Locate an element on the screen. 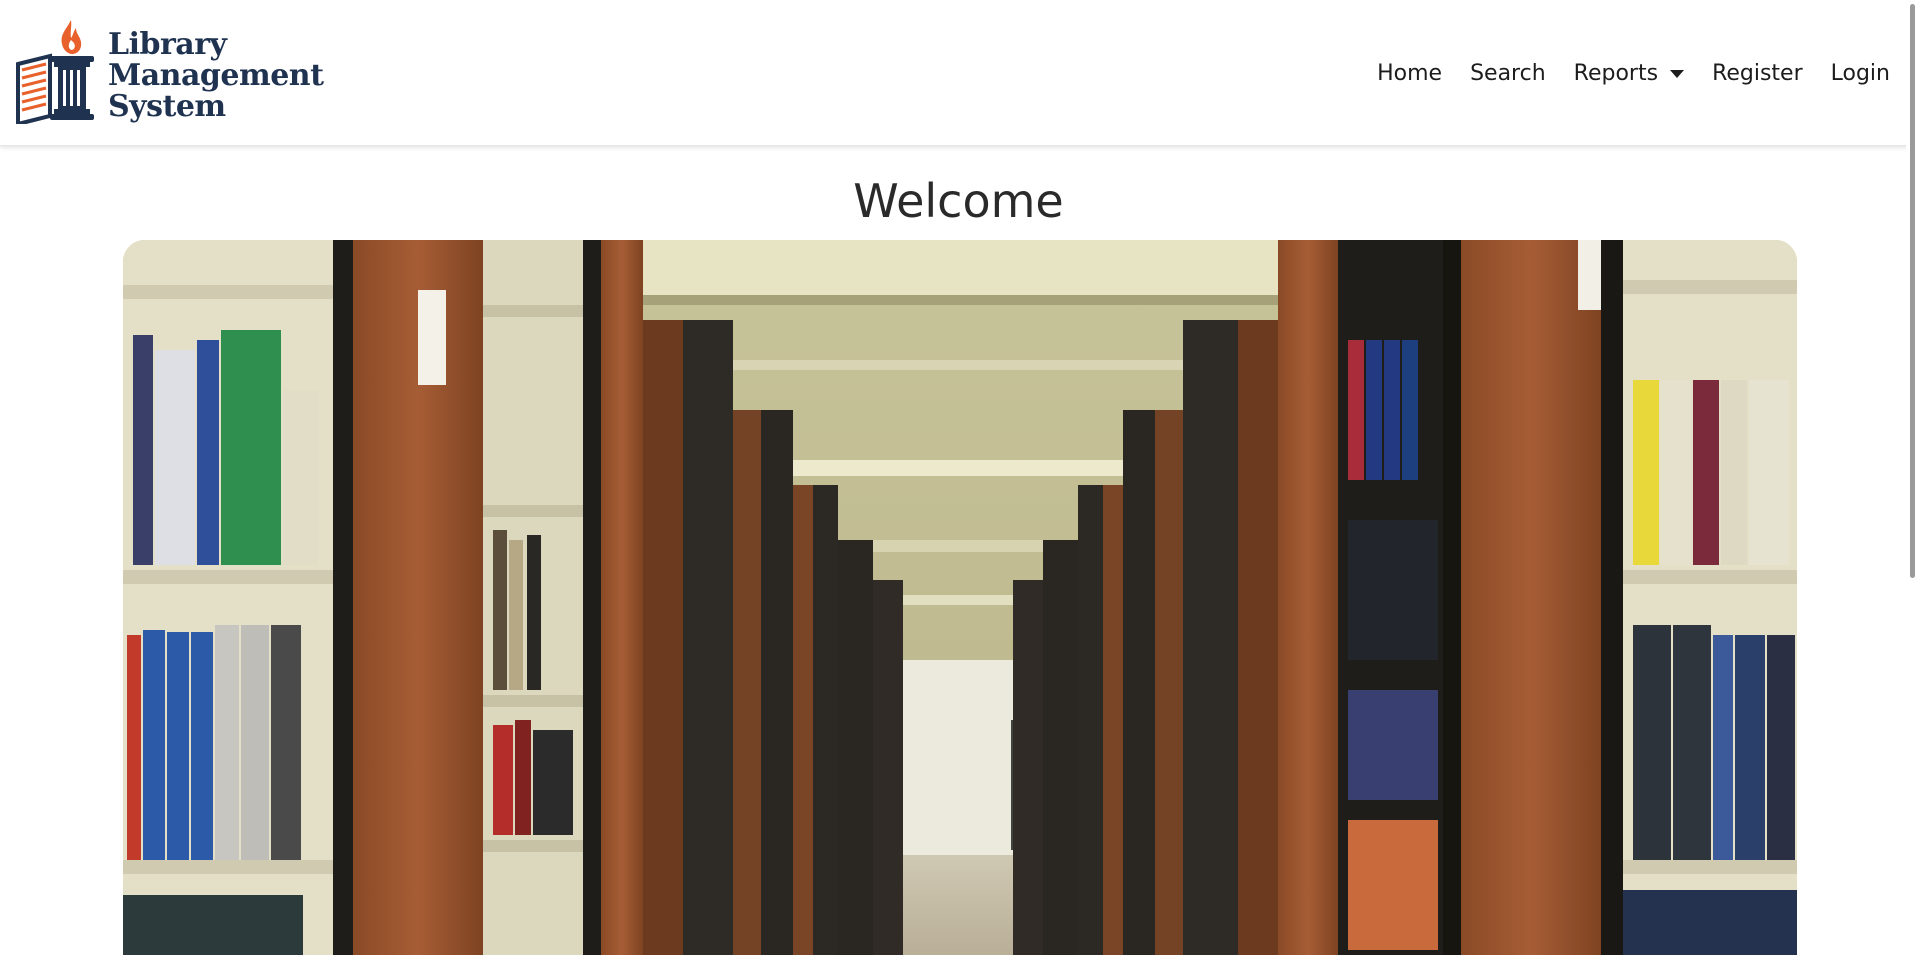 The height and width of the screenshot is (955, 1917). nav-login-link: Login is located at coordinates (1860, 74).